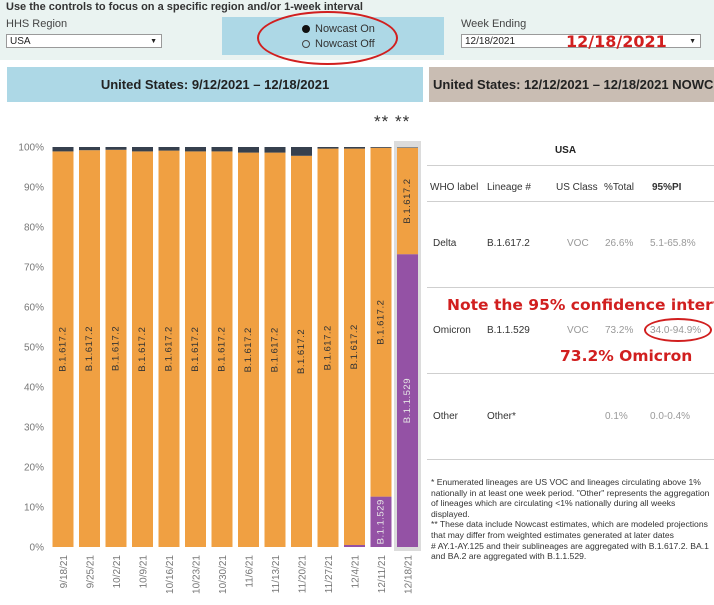 The width and height of the screenshot is (714, 605). What do you see at coordinates (616, 41) in the screenshot?
I see `date-annotation: 12/18/2021` at bounding box center [616, 41].